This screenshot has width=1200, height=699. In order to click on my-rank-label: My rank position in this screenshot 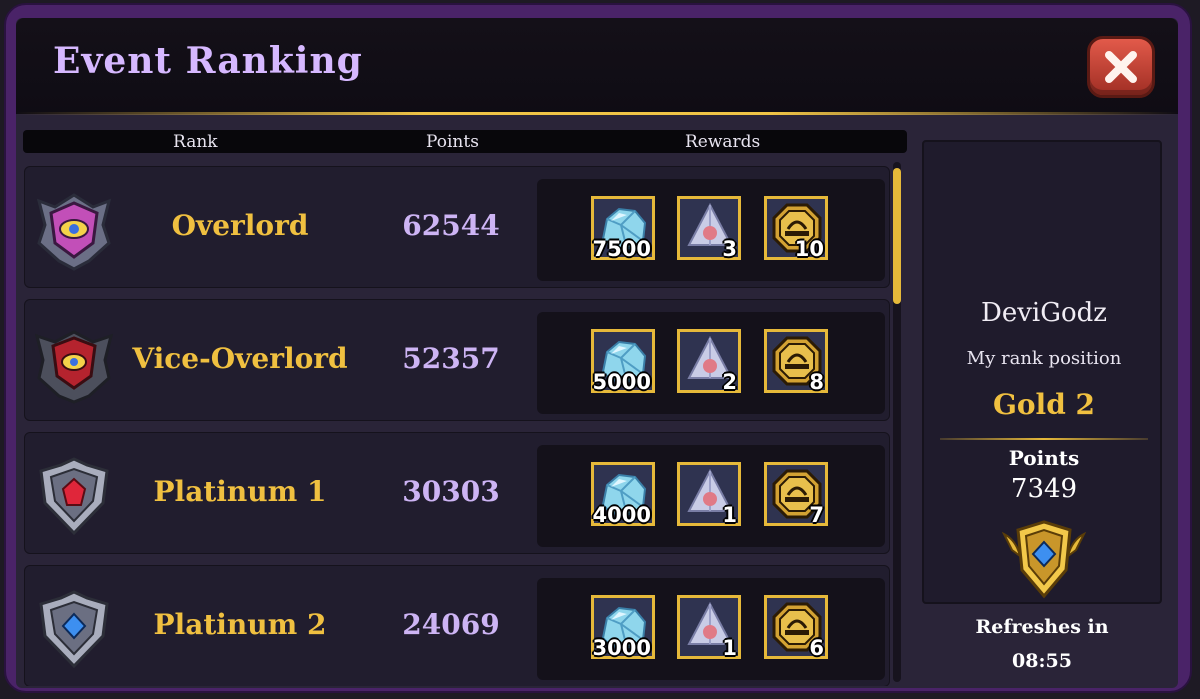, I will do `click(1044, 358)`.